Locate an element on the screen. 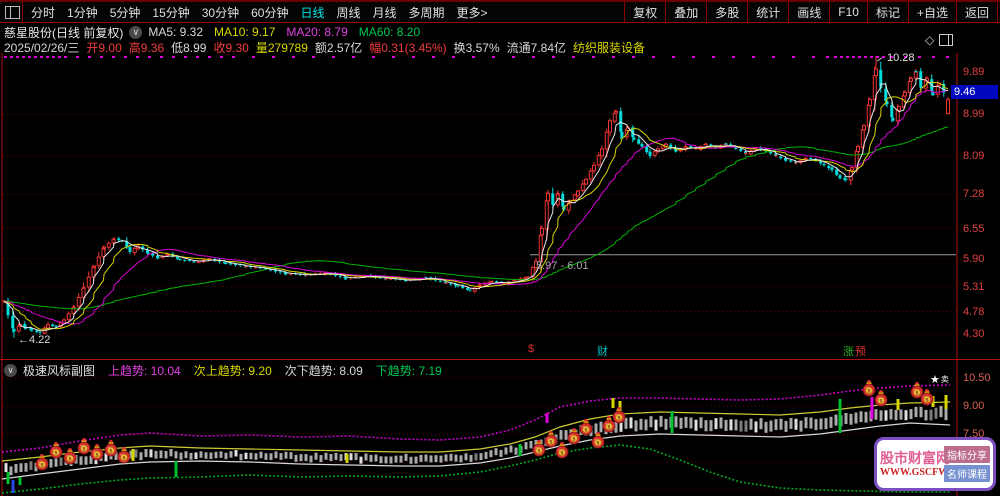 The image size is (1000, 496). menu-item-60分钟: 60分钟 is located at coordinates (269, 12).